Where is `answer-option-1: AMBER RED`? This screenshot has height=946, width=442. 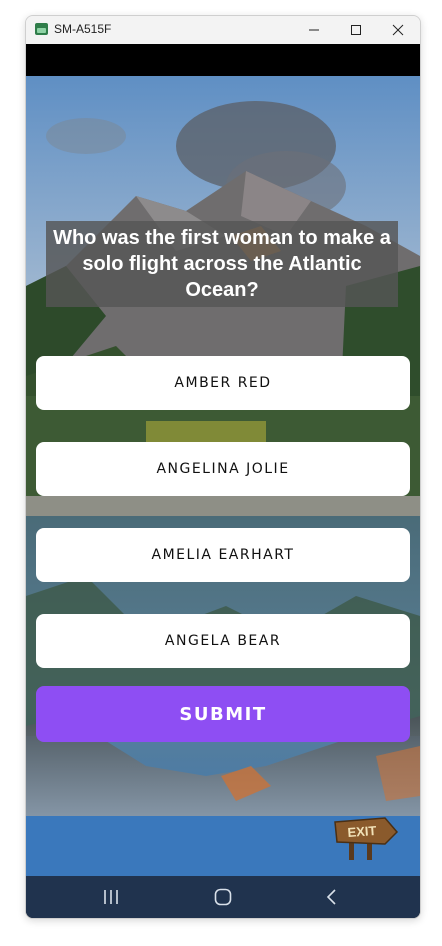 answer-option-1: AMBER RED is located at coordinates (223, 383).